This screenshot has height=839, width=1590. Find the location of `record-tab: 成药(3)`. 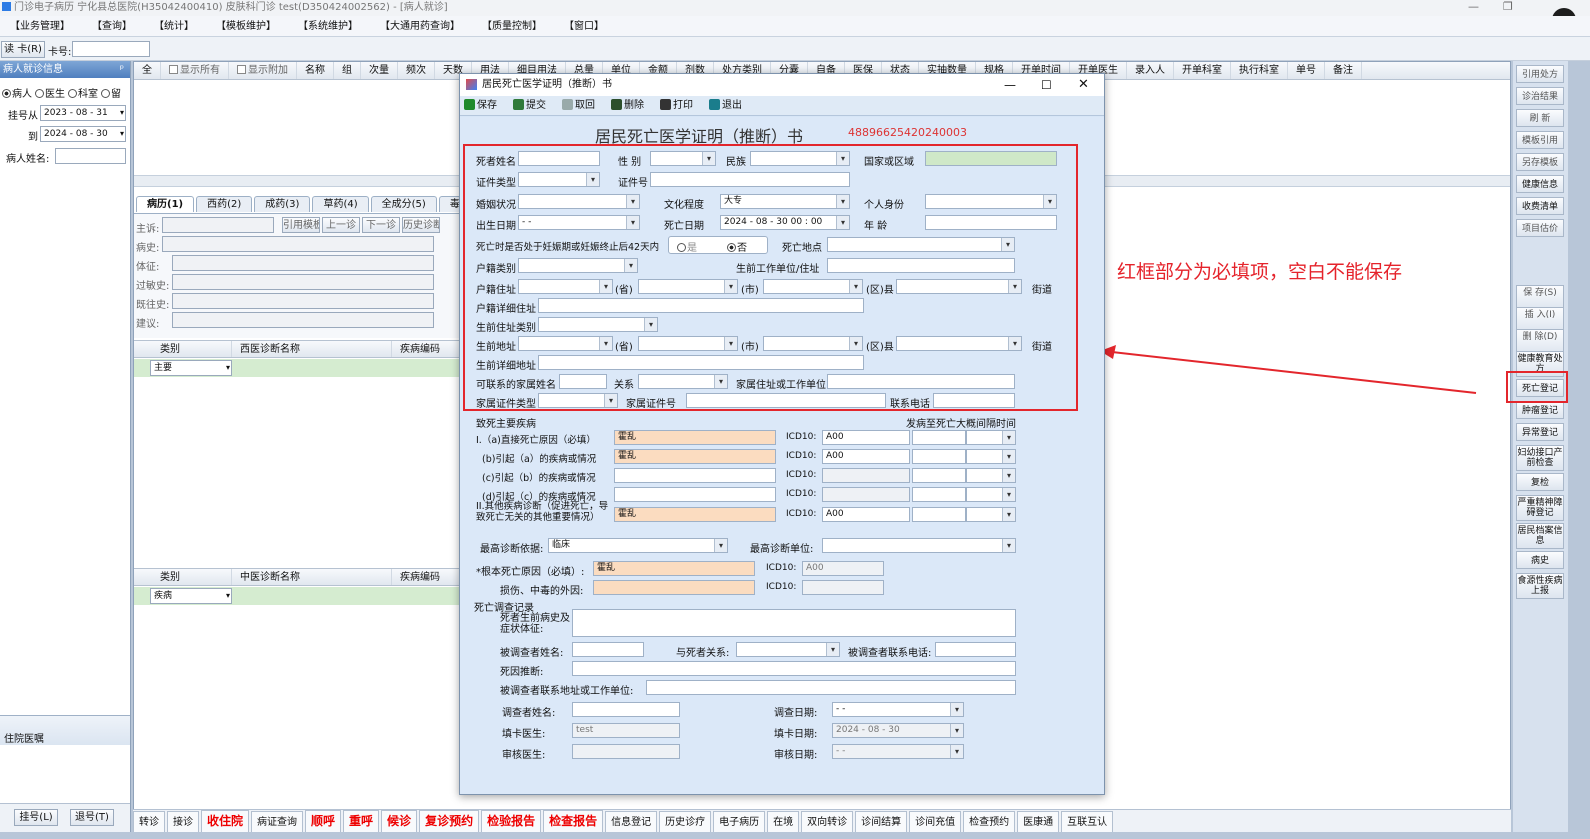

record-tab: 成药(3) is located at coordinates (282, 204).